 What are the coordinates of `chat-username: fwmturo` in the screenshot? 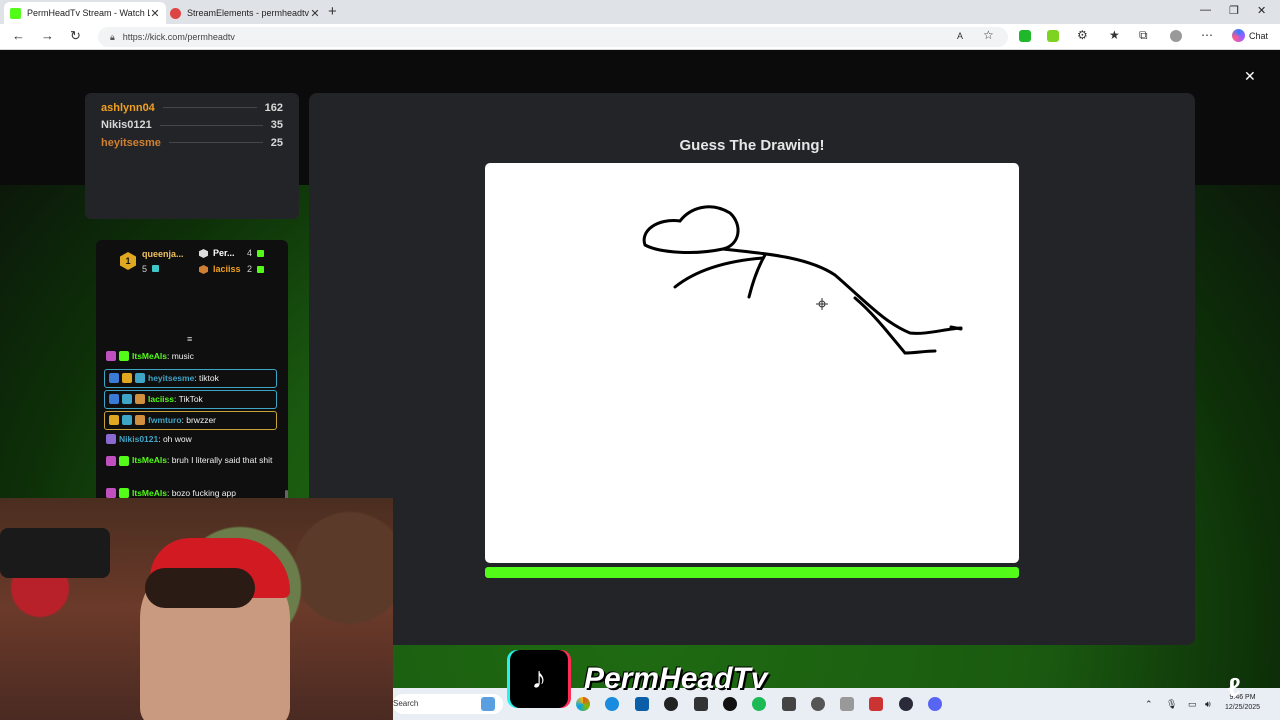 It's located at (165, 420).